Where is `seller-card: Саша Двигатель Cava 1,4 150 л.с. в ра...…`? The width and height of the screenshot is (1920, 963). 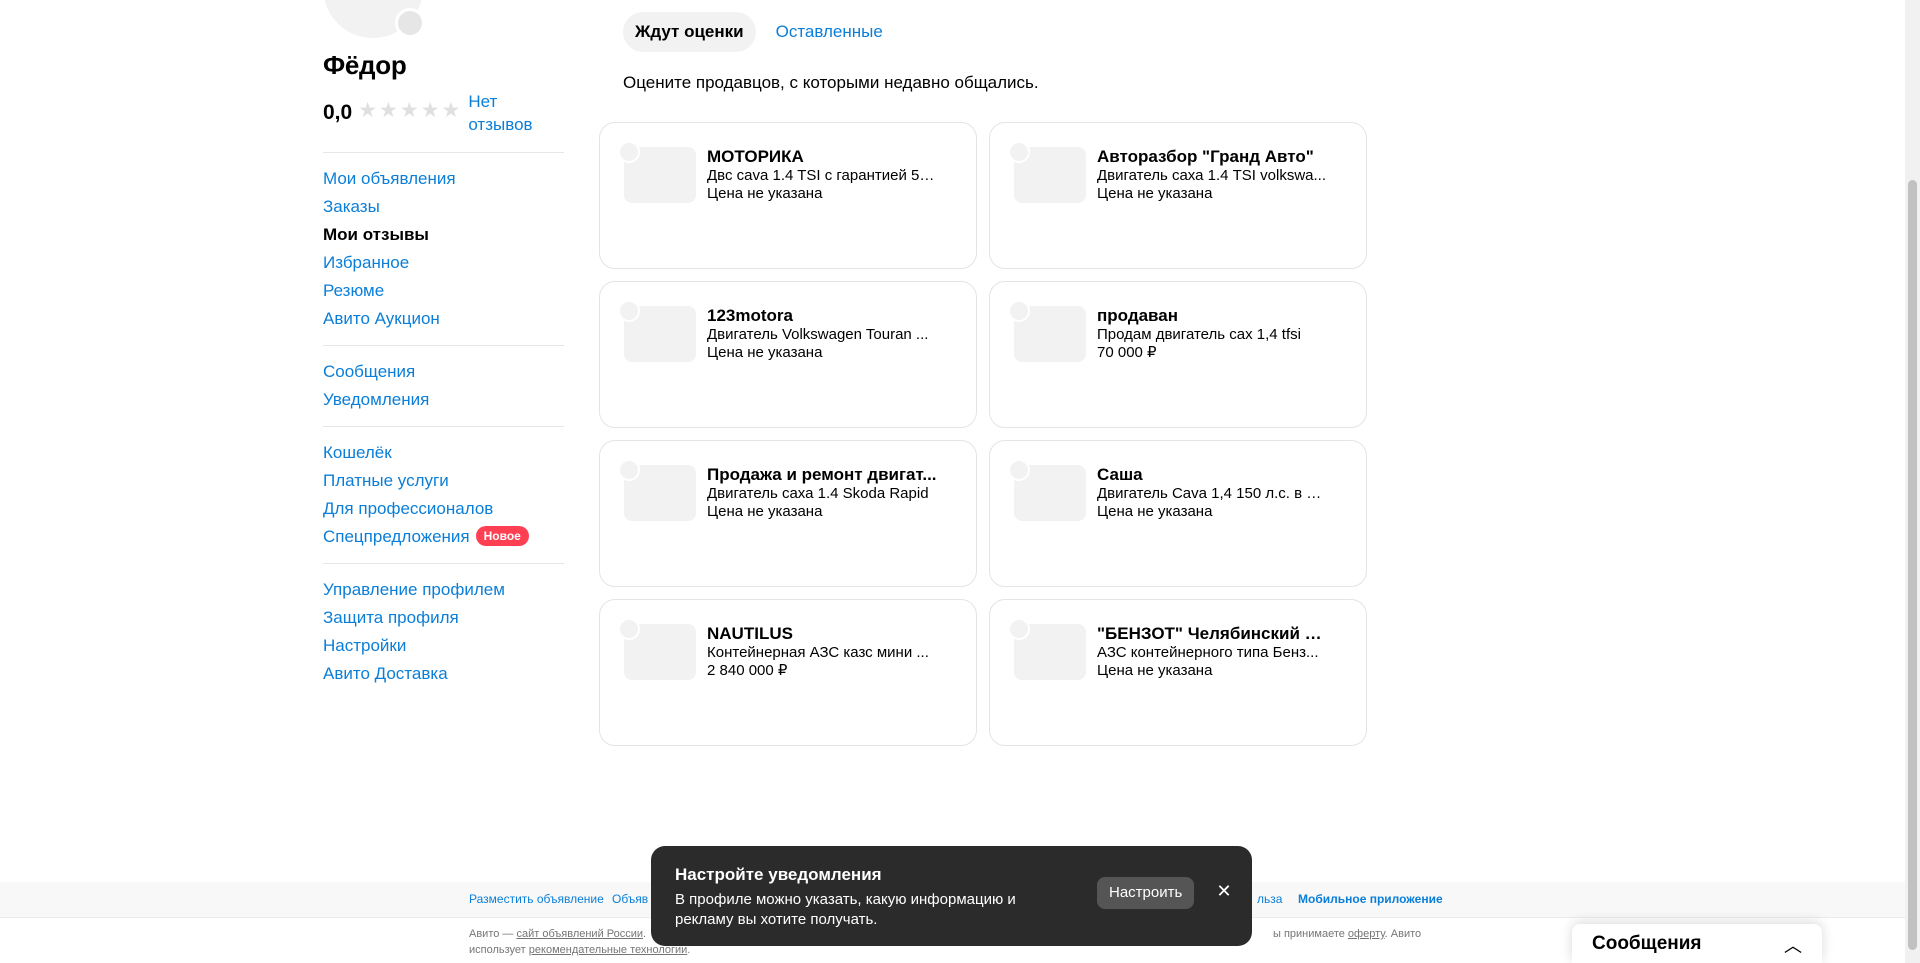 seller-card: Саша Двигатель Cava 1,4 150 л.с. в ра...… is located at coordinates (1178, 513).